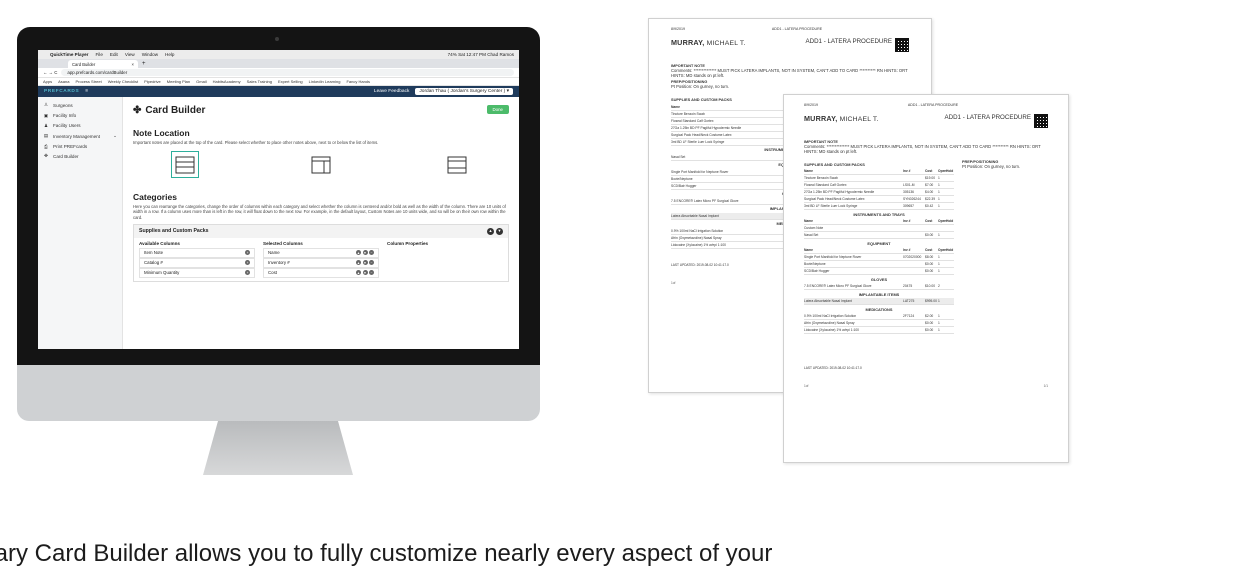 The image size is (1256, 572). I want to click on layout-above-icon, so click(185, 165).